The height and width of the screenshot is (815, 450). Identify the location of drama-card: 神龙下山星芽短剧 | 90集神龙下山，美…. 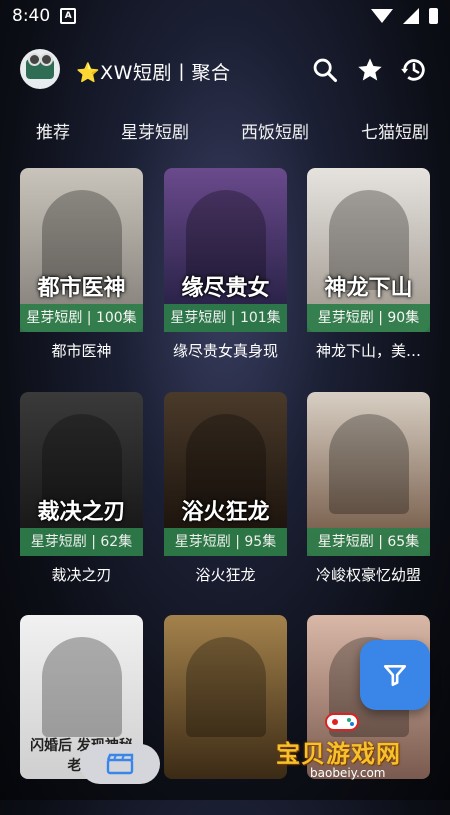
(368, 268).